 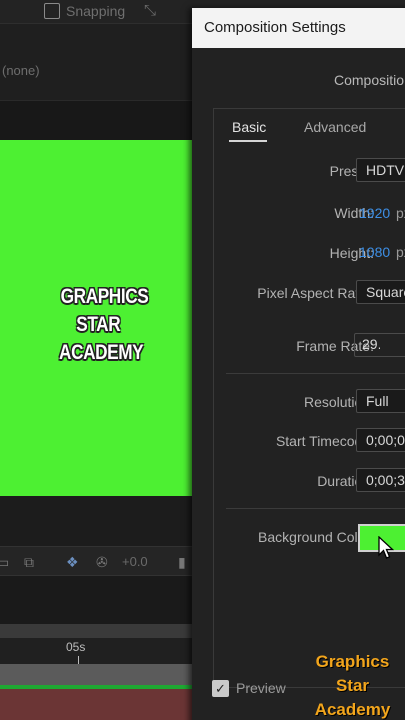 What do you see at coordinates (380, 440) in the screenshot?
I see `start-timecode-field: 0;00;00` at bounding box center [380, 440].